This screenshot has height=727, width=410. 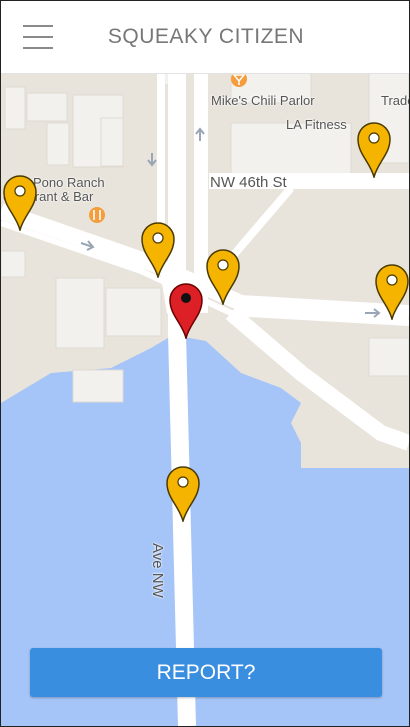 I want to click on place-label: LA Fitness, so click(x=316, y=124).